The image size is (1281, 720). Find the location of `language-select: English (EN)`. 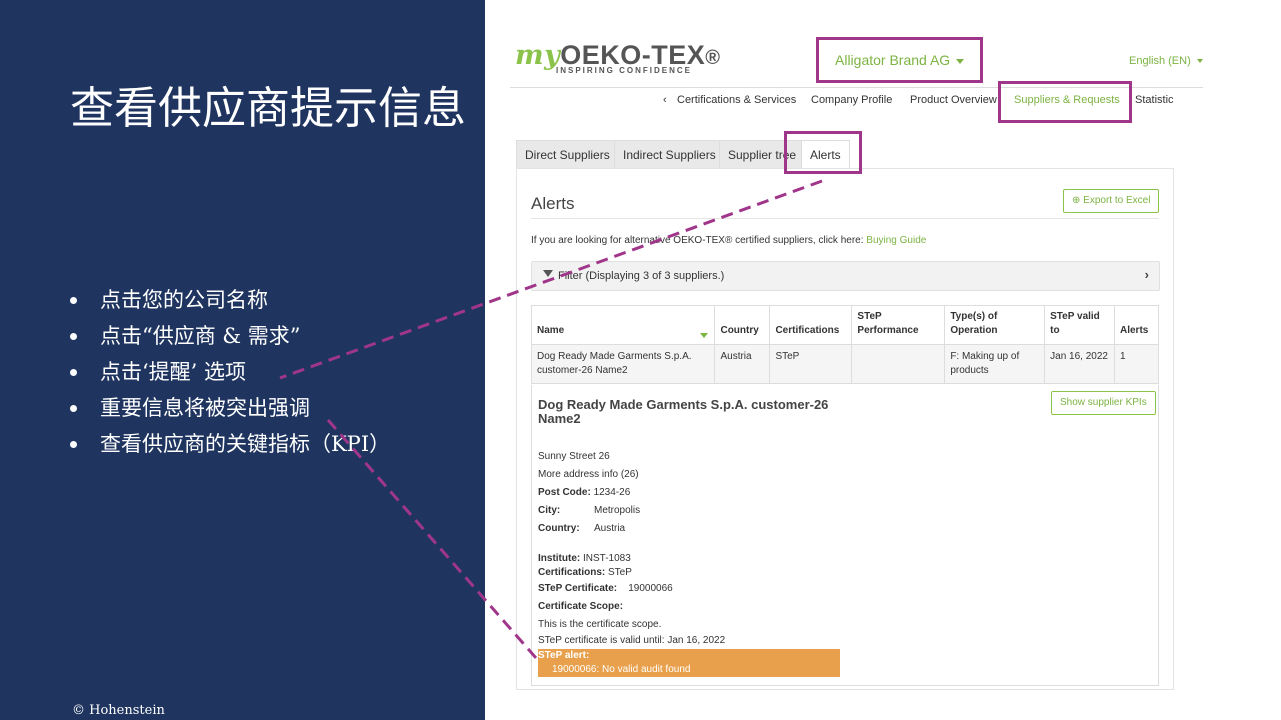

language-select: English (EN) is located at coordinates (1166, 61).